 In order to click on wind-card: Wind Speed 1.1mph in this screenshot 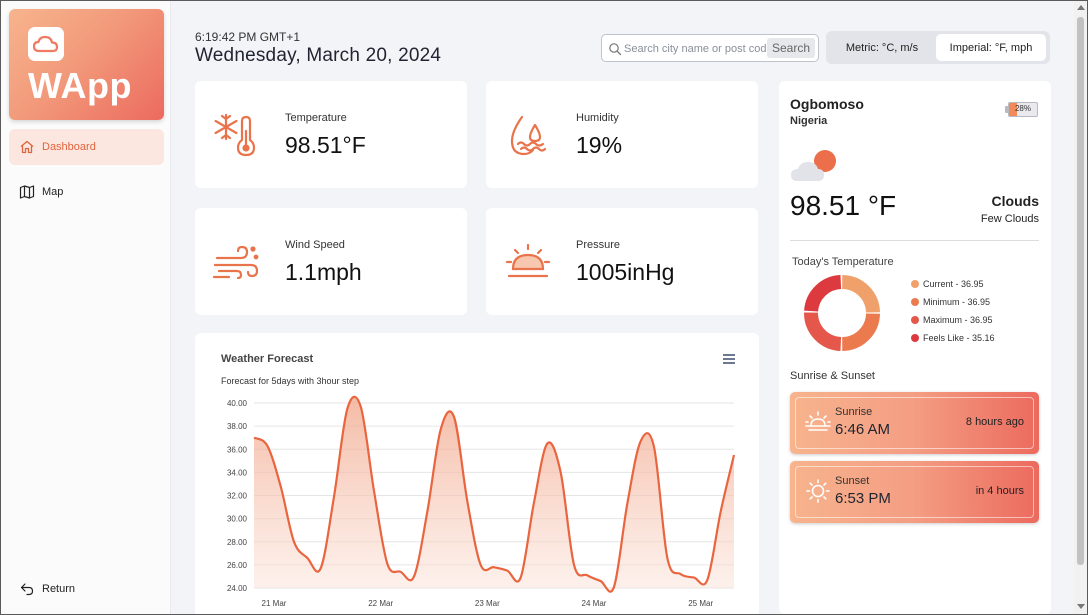, I will do `click(331, 261)`.